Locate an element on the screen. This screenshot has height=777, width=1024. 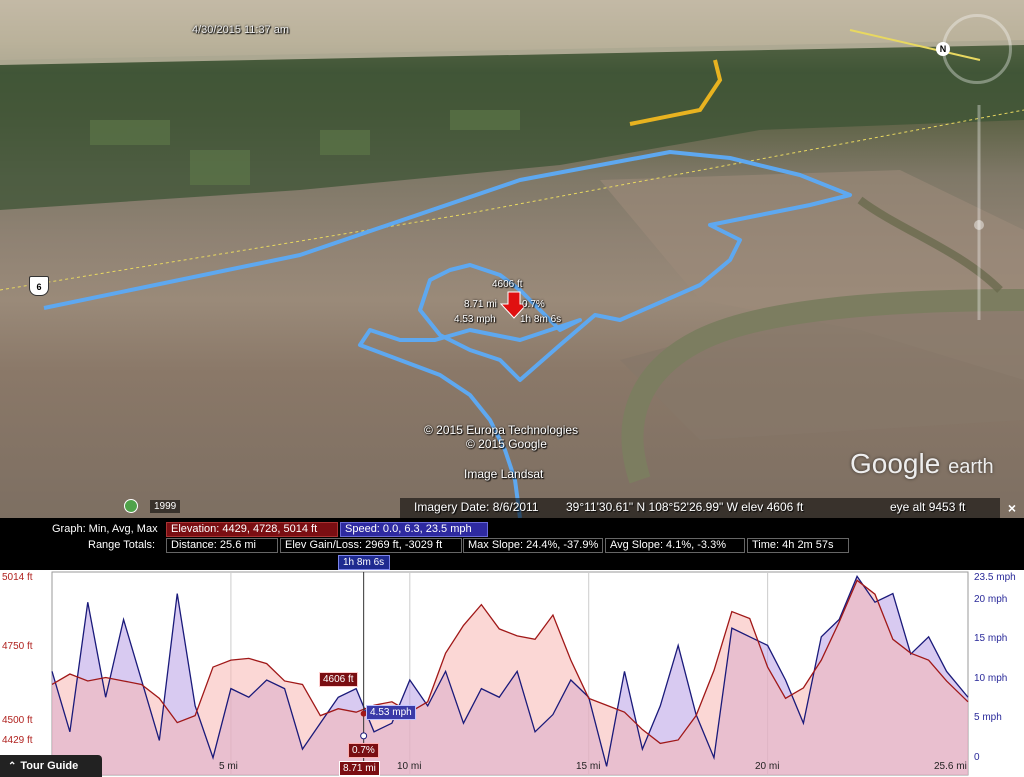
cursor-speed-point is located at coordinates (364, 736).